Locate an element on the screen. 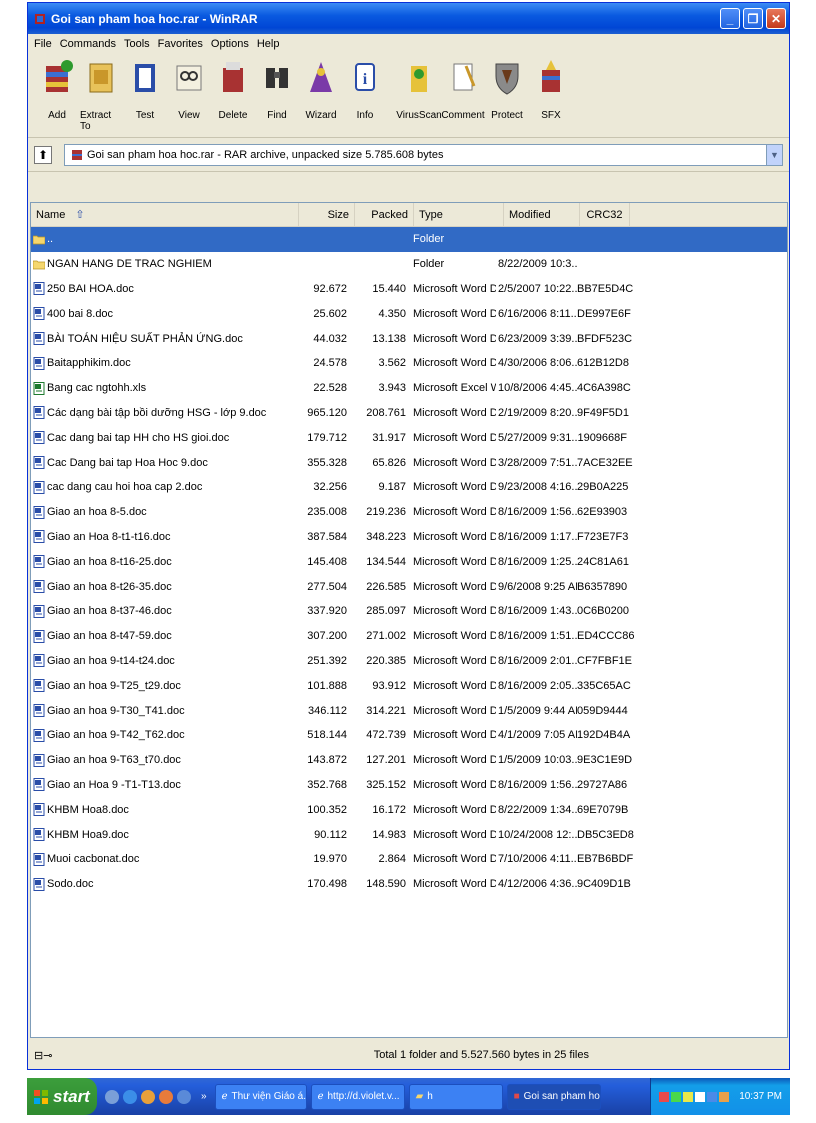  file-size: 965.120 is located at coordinates (327, 412).